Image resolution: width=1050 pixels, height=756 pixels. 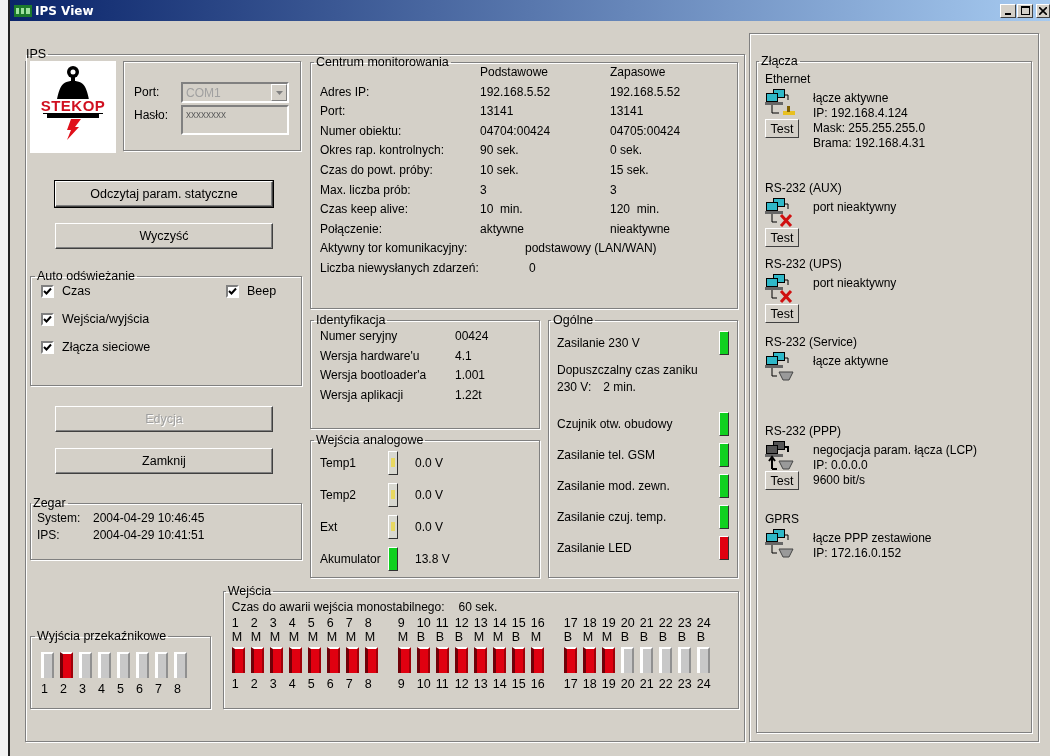 I want to click on input-number: 10, so click(x=423, y=623).